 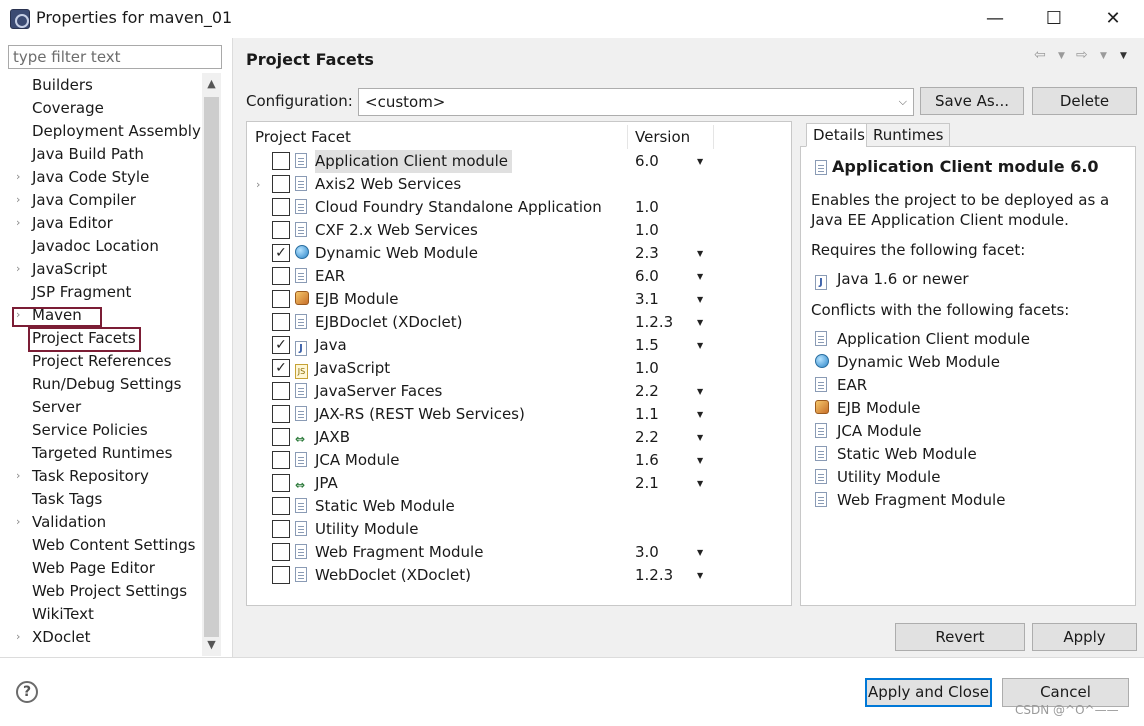 I want to click on facet-row: ✓ Dynamic Web Module 2.3 ▼, so click(x=519, y=253).